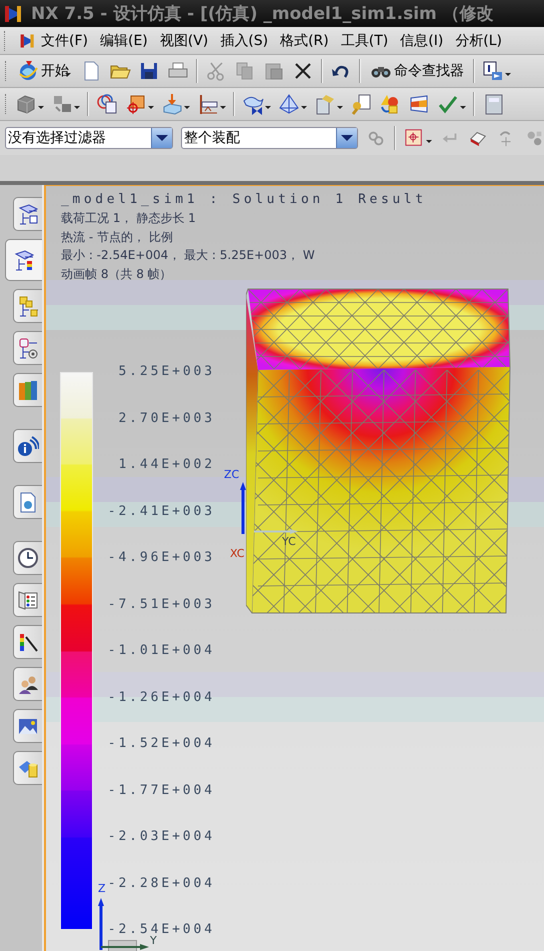  What do you see at coordinates (244, 200) in the screenshot?
I see `result-title: _model1_sim1 : Solution 1 Result` at bounding box center [244, 200].